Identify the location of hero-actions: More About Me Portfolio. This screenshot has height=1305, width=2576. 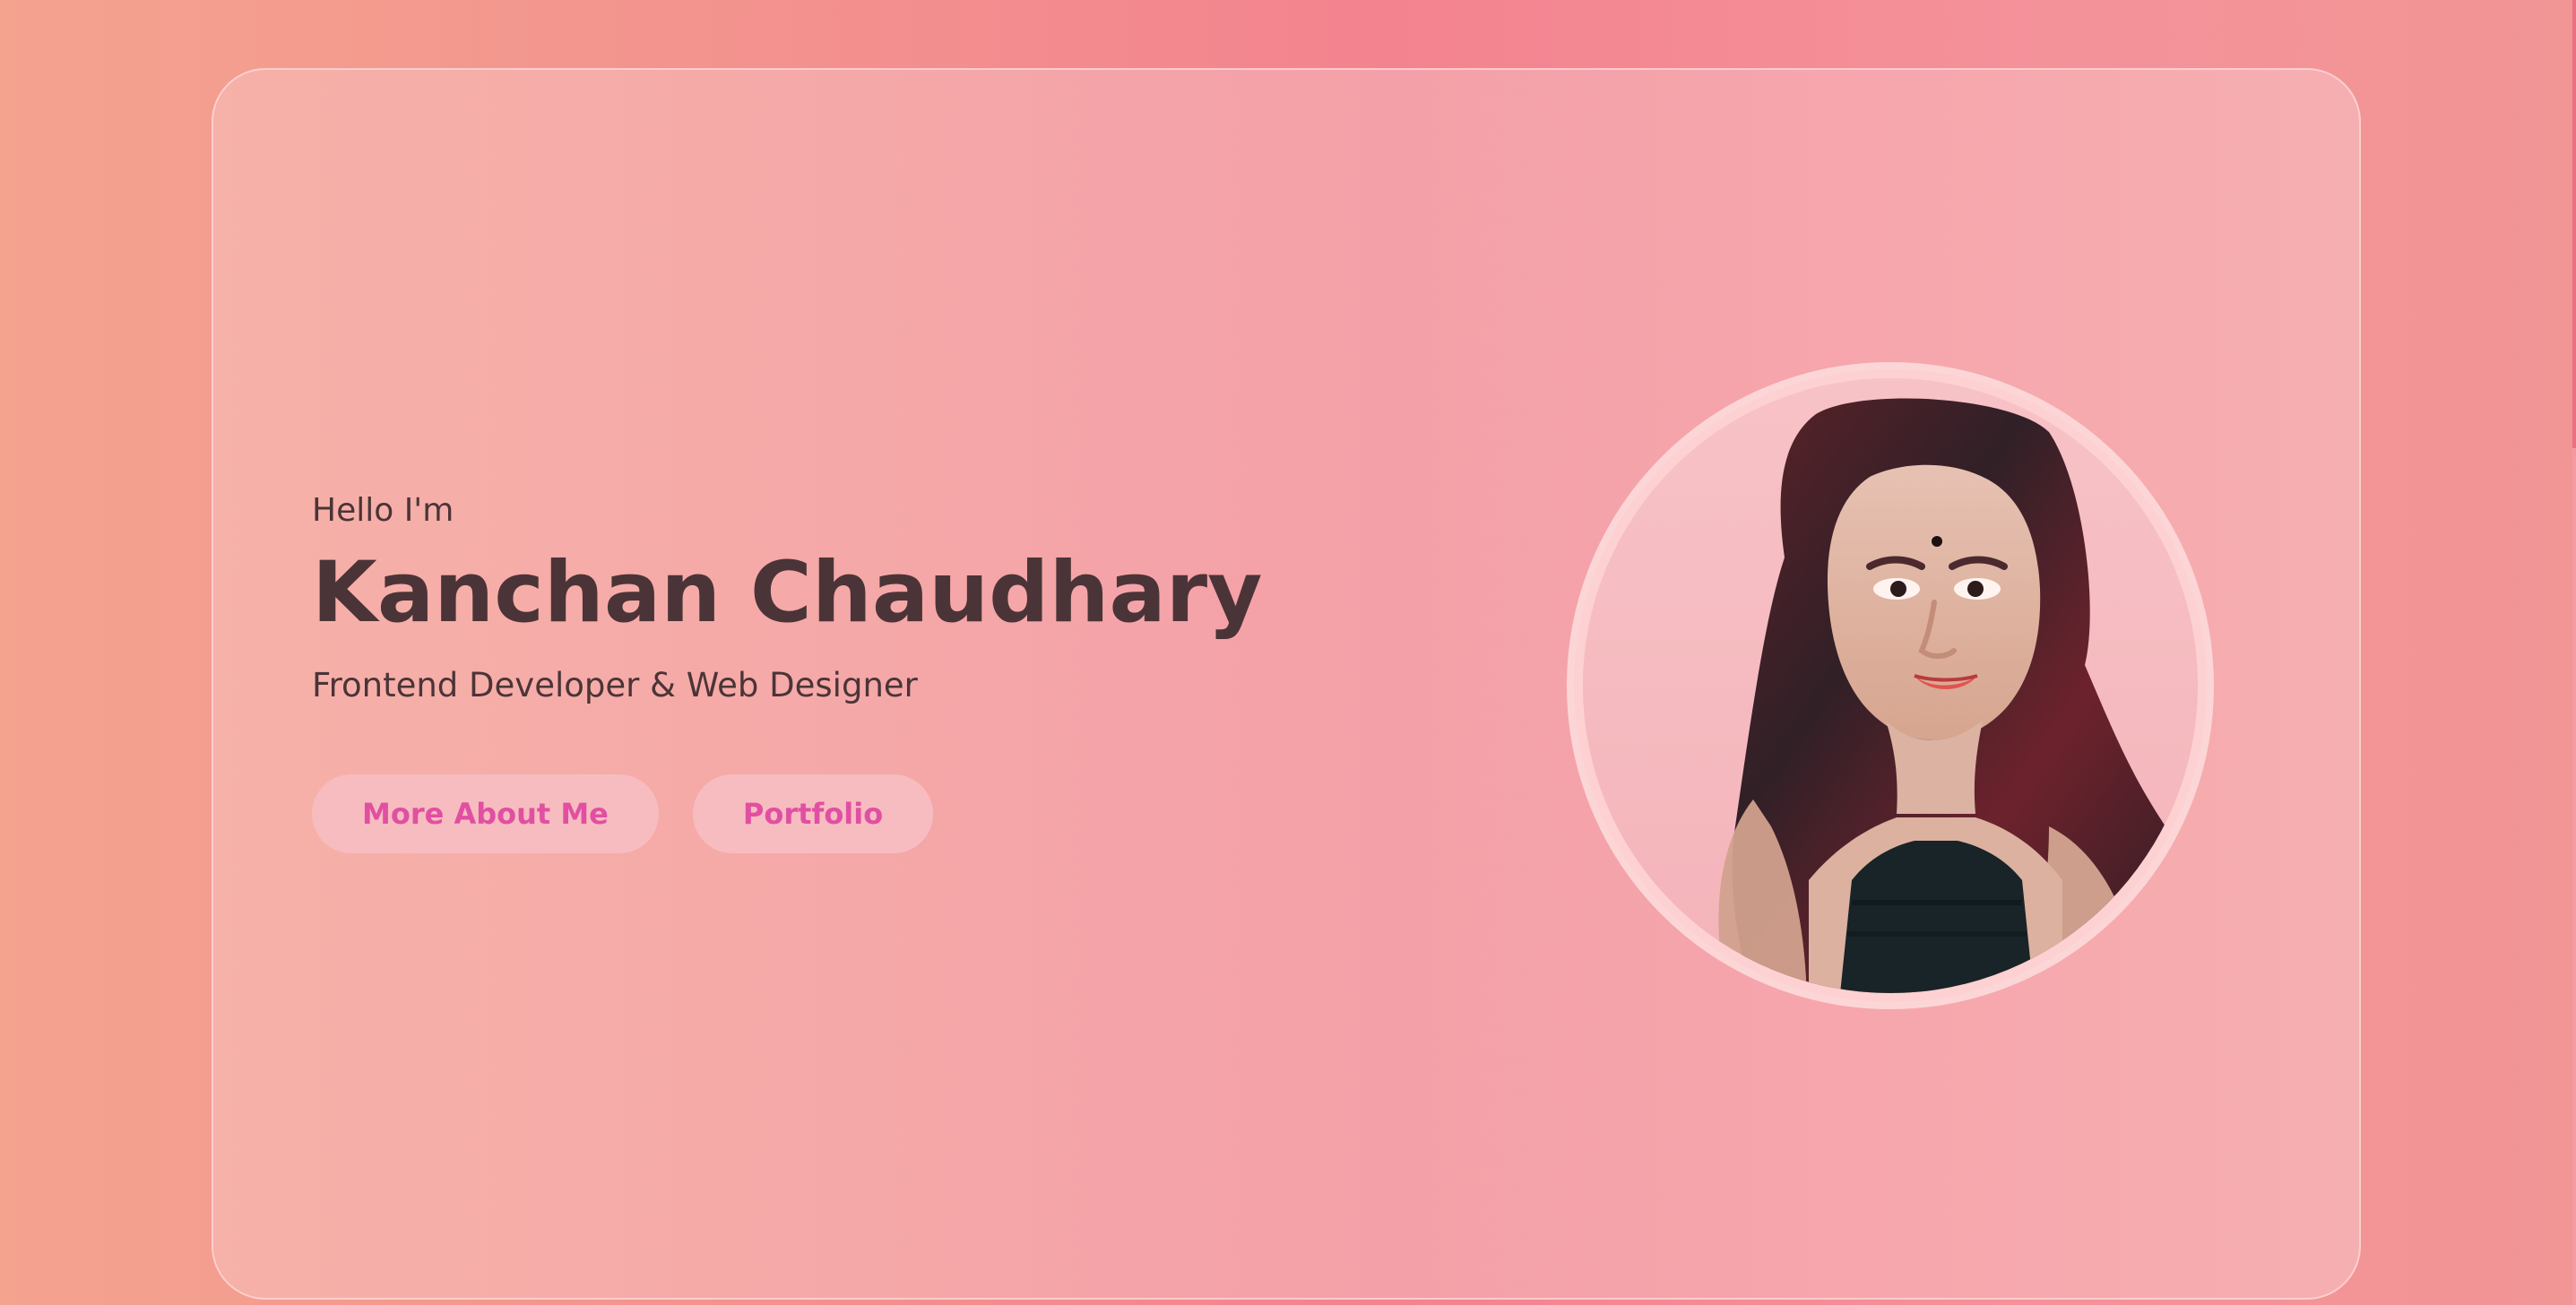
(623, 813).